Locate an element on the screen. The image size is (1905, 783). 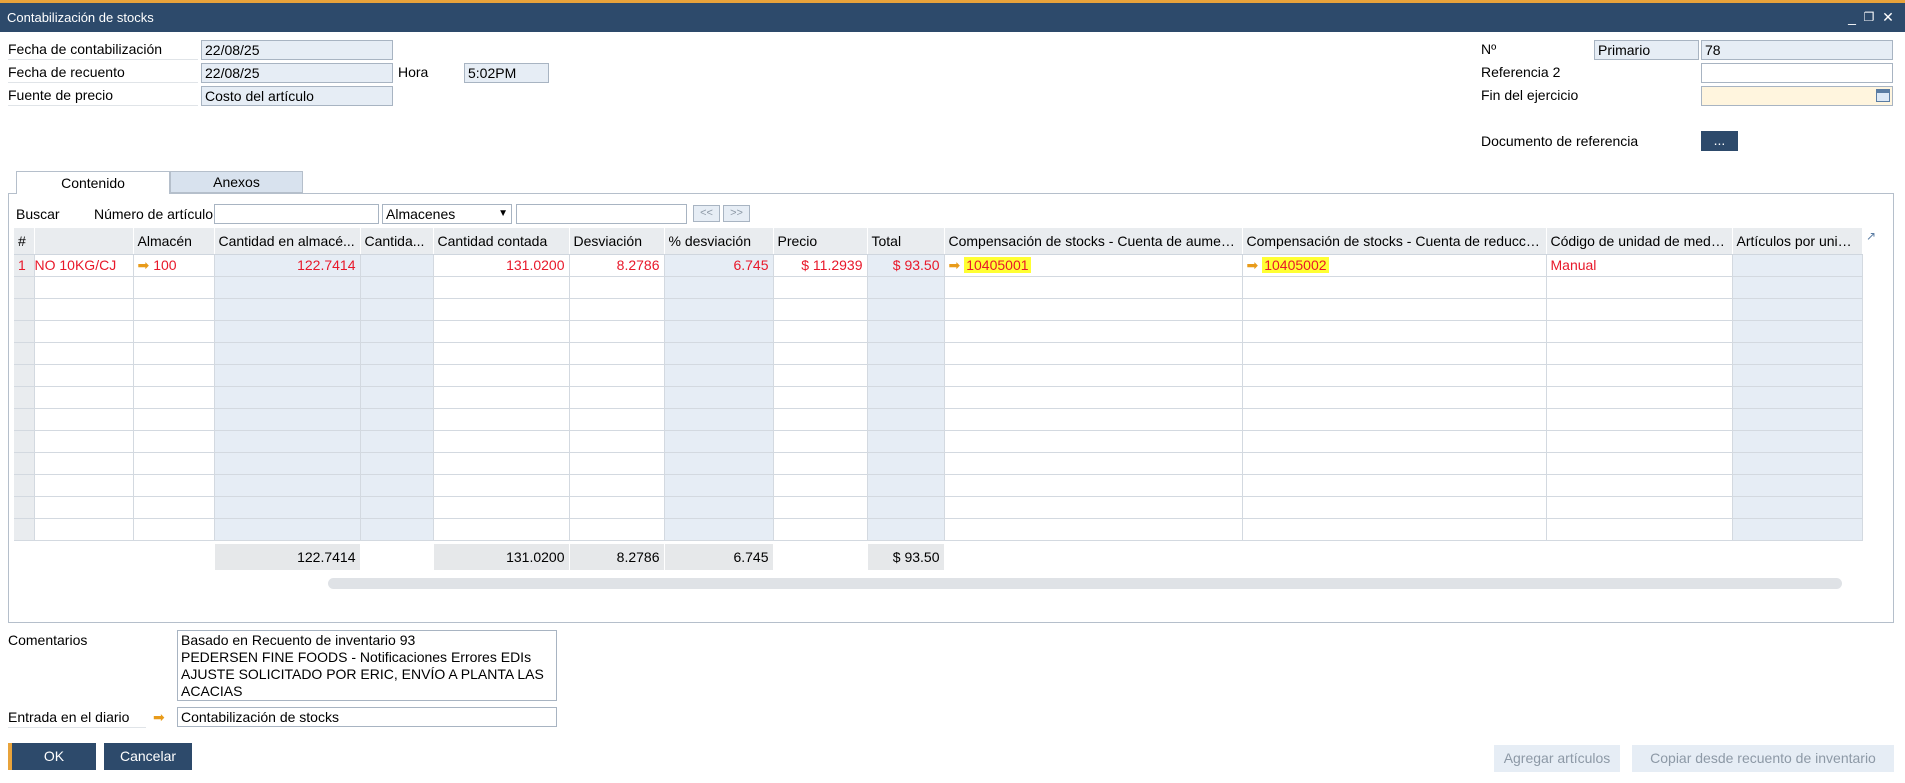
minimize-icon: _ is located at coordinates (1852, 17).